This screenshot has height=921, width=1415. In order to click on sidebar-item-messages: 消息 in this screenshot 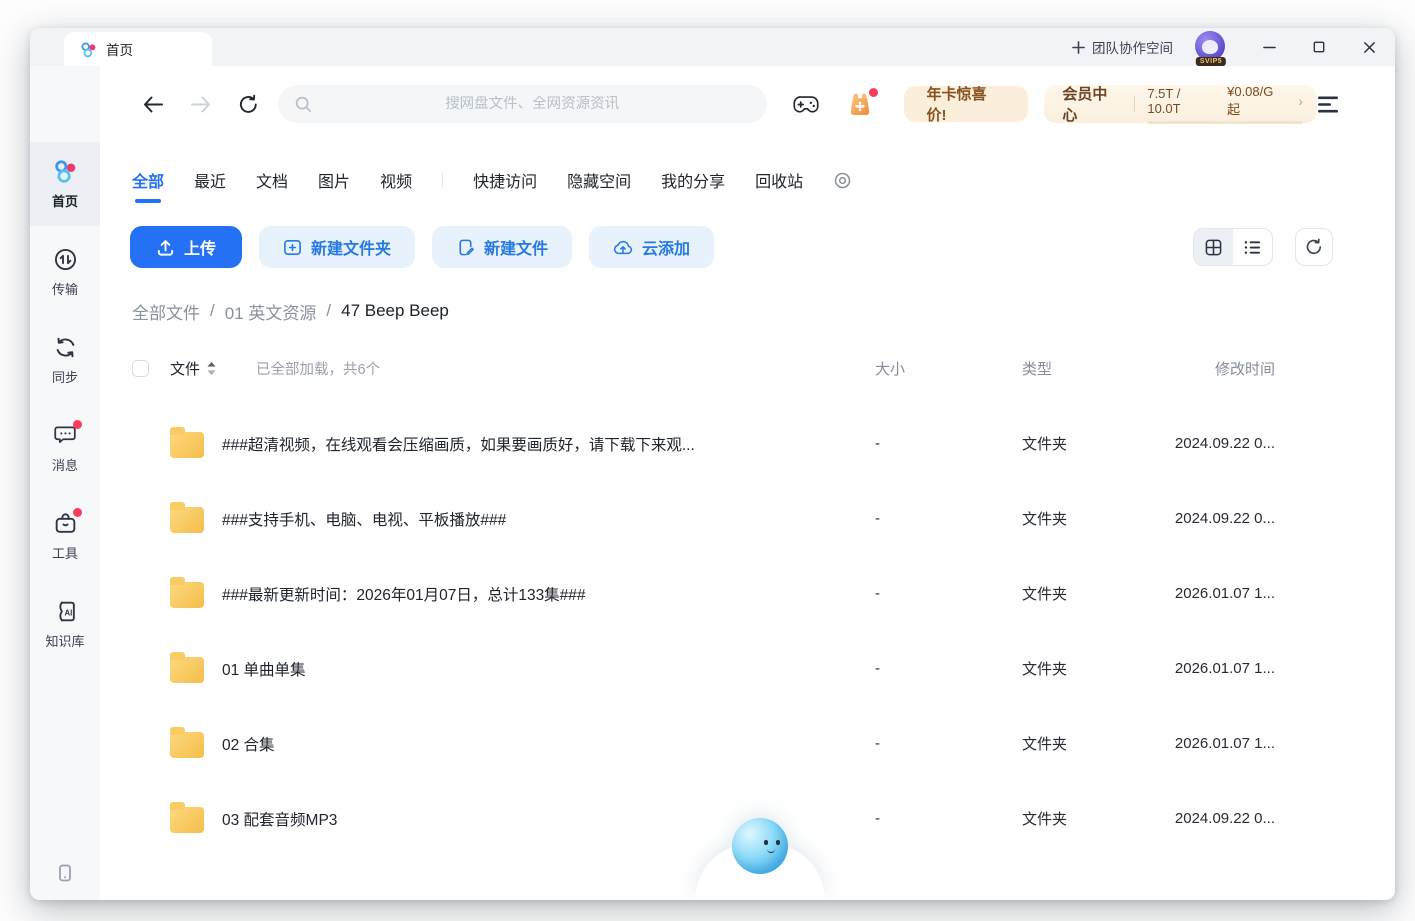, I will do `click(65, 448)`.